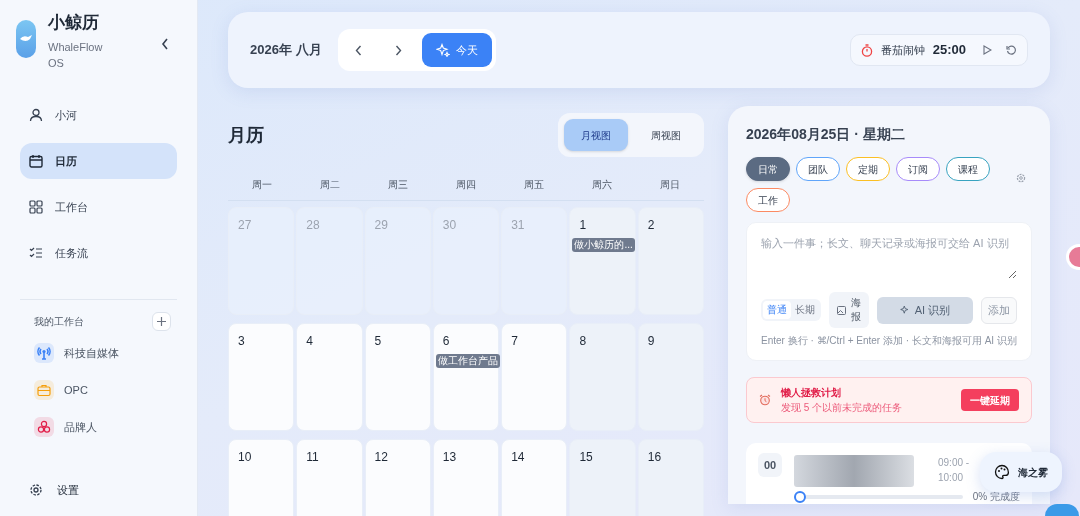 The height and width of the screenshot is (516, 1080). What do you see at coordinates (262, 185) in the screenshot?
I see `weekday-header: 周一` at bounding box center [262, 185].